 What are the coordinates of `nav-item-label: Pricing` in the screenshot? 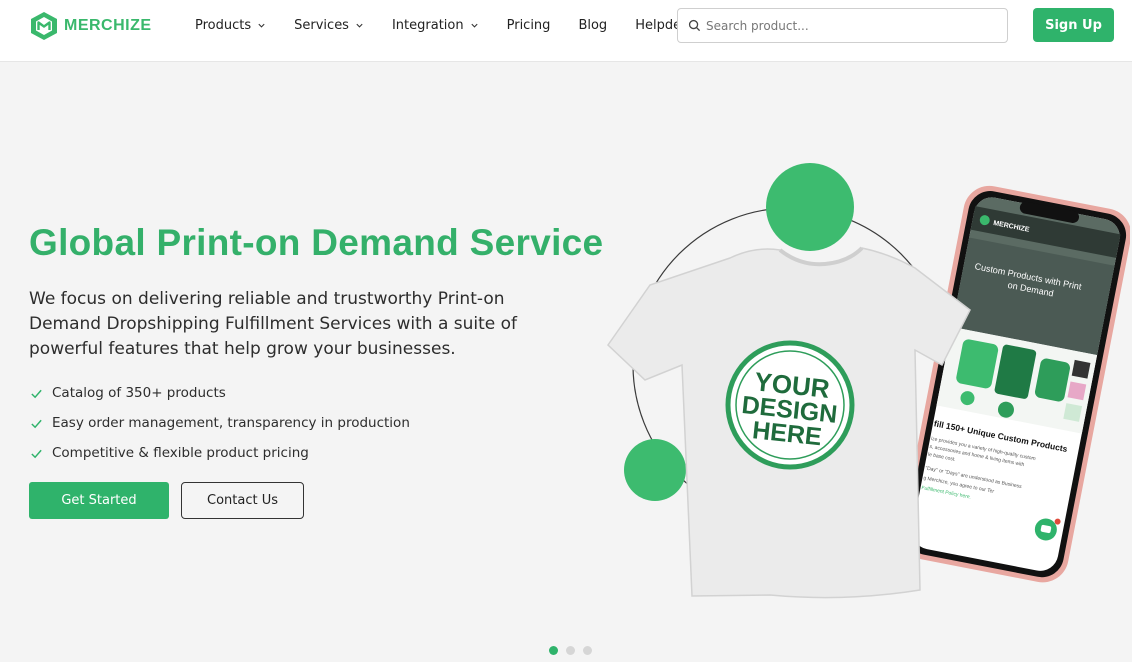 It's located at (528, 25).